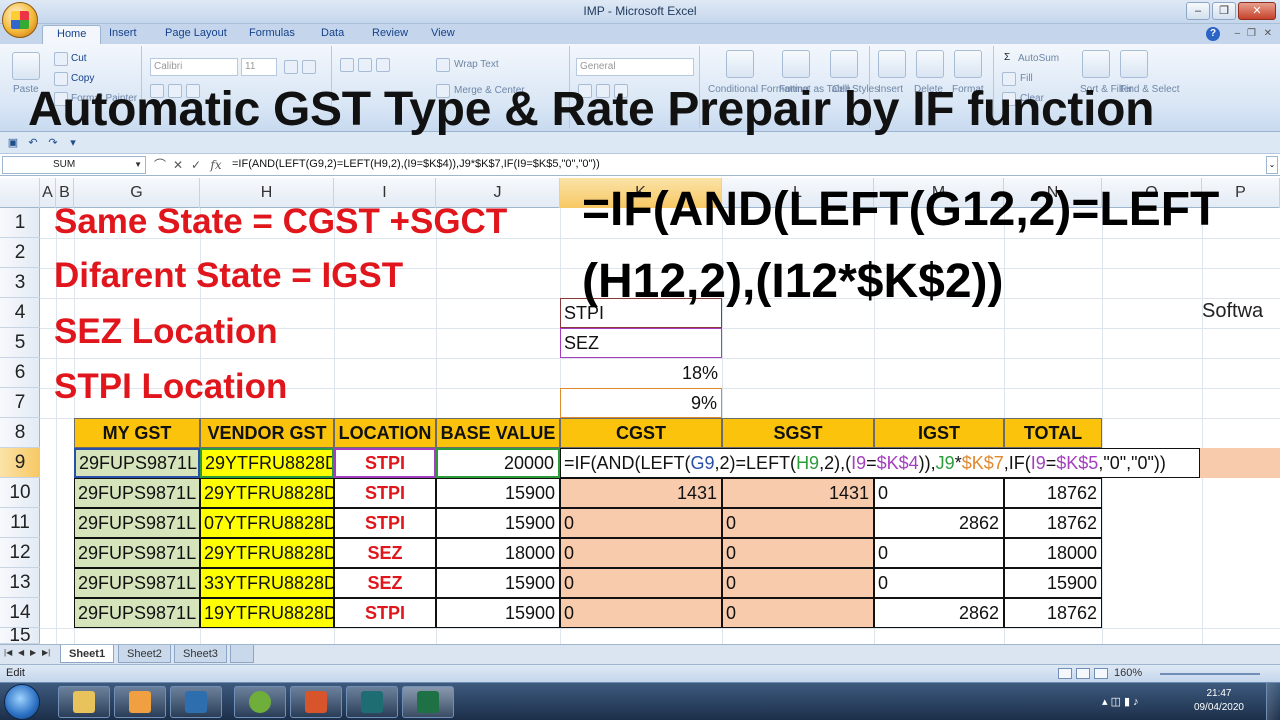 The height and width of the screenshot is (720, 1280). What do you see at coordinates (892, 64) in the screenshot?
I see `insert-cells-icon` at bounding box center [892, 64].